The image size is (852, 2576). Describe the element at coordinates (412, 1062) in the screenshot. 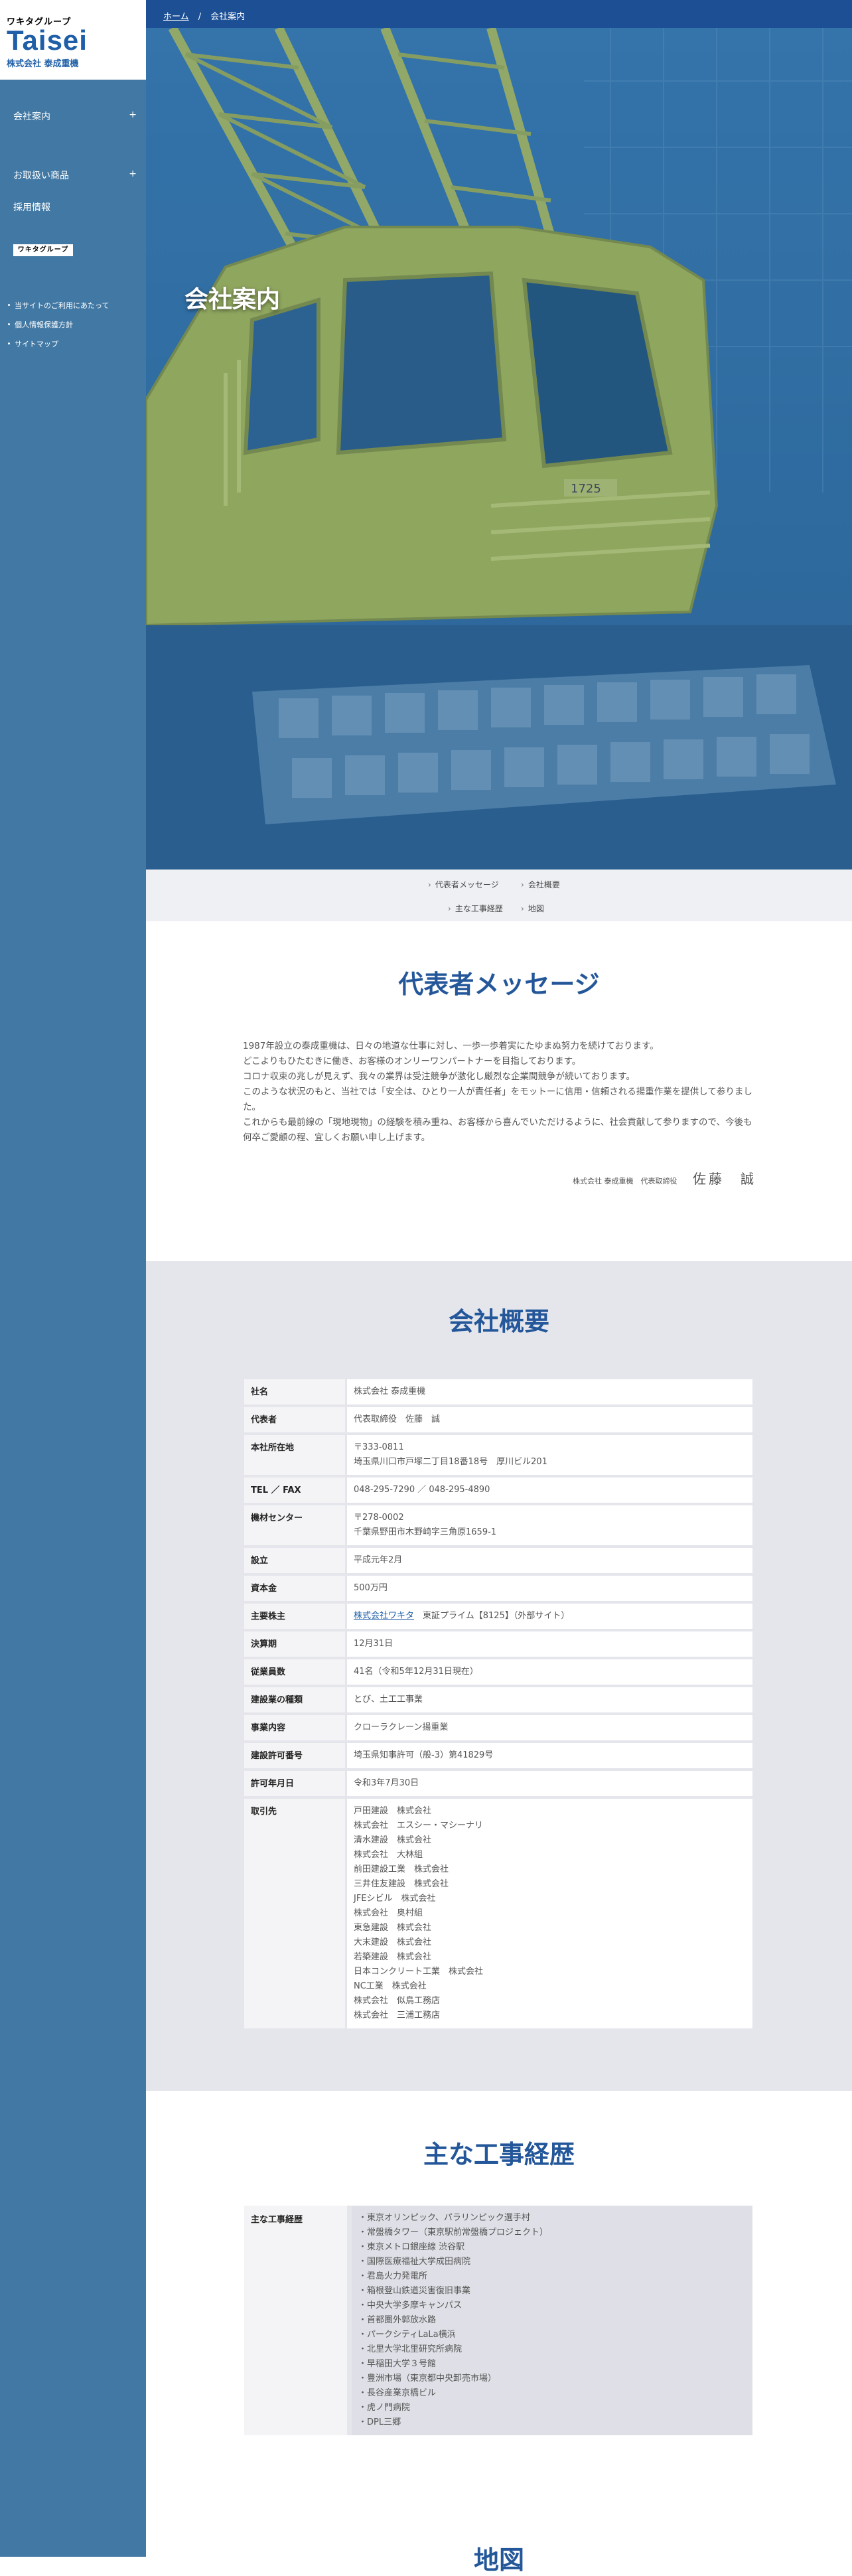

I see `message-paragraph: どこよりもひたむきに働き、お客様のオンリーワンパートナーを目指しております。` at that location.